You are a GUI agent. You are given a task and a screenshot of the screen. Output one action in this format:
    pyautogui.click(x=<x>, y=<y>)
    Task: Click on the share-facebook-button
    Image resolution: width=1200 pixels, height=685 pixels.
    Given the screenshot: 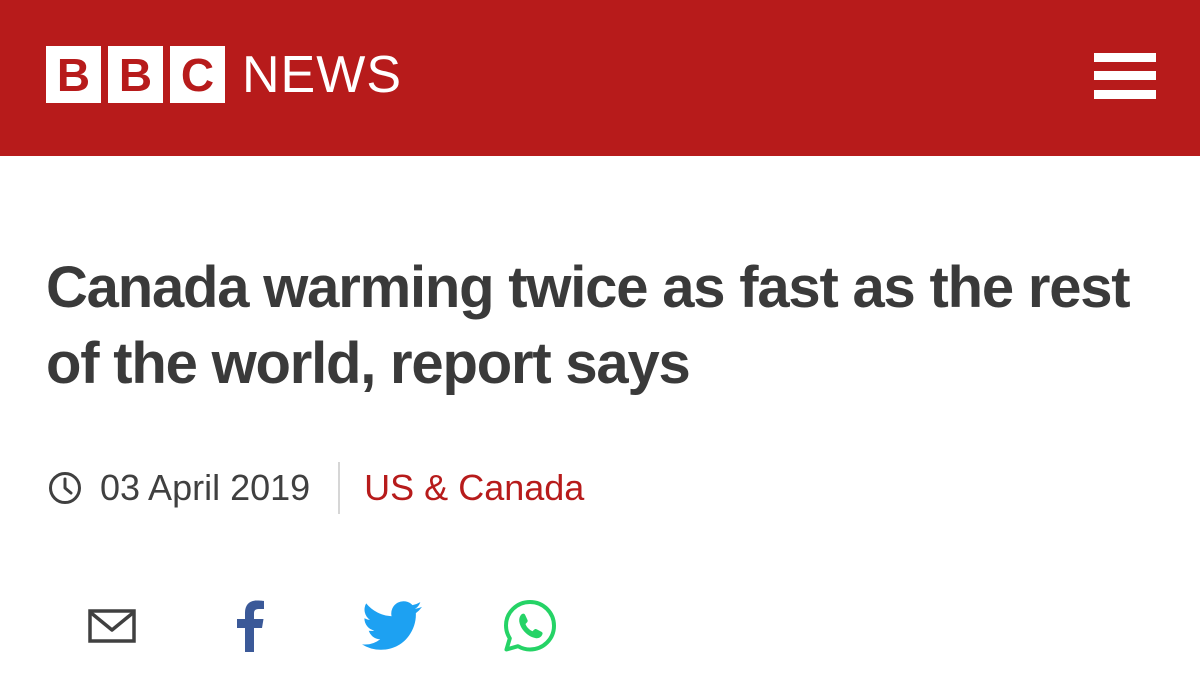 What is the action you would take?
    pyautogui.click(x=250, y=626)
    